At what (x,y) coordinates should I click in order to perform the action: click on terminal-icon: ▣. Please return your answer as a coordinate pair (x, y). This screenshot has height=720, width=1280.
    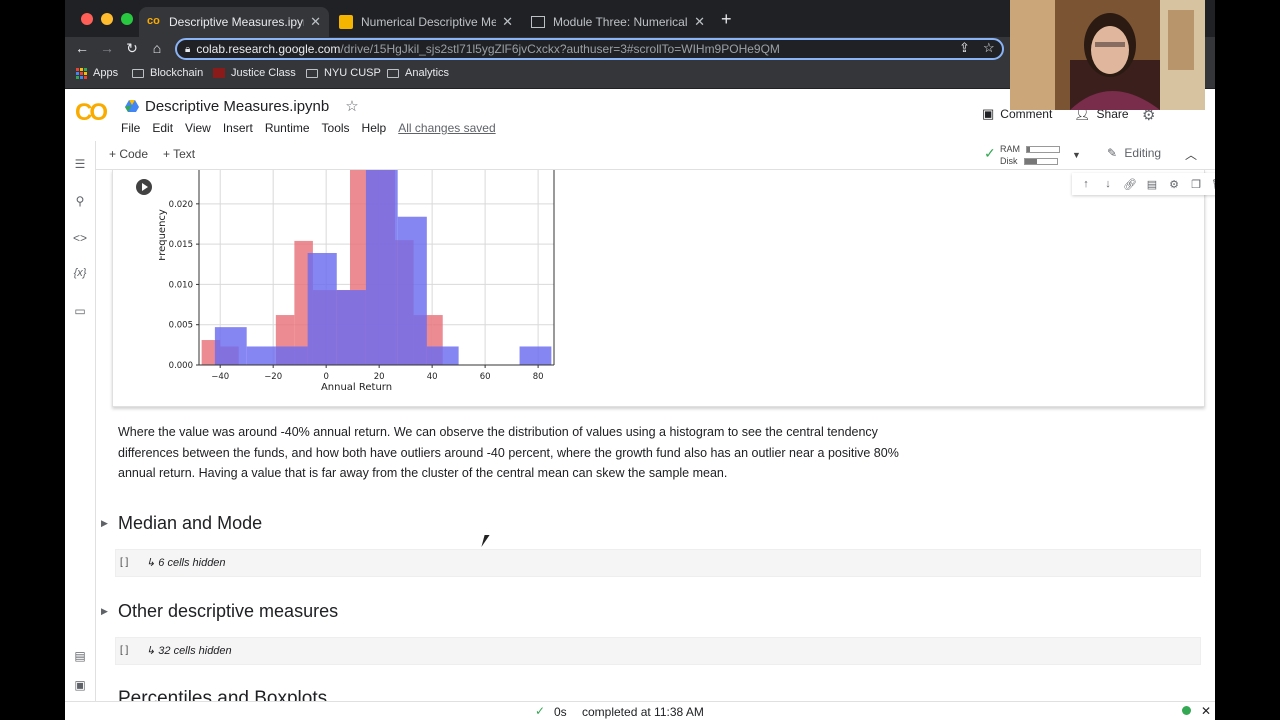
    Looking at the image, I should click on (80, 685).